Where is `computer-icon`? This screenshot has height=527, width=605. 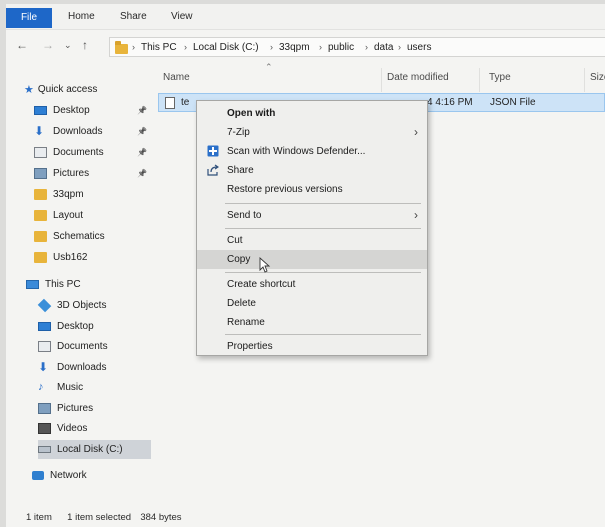 computer-icon is located at coordinates (32, 284).